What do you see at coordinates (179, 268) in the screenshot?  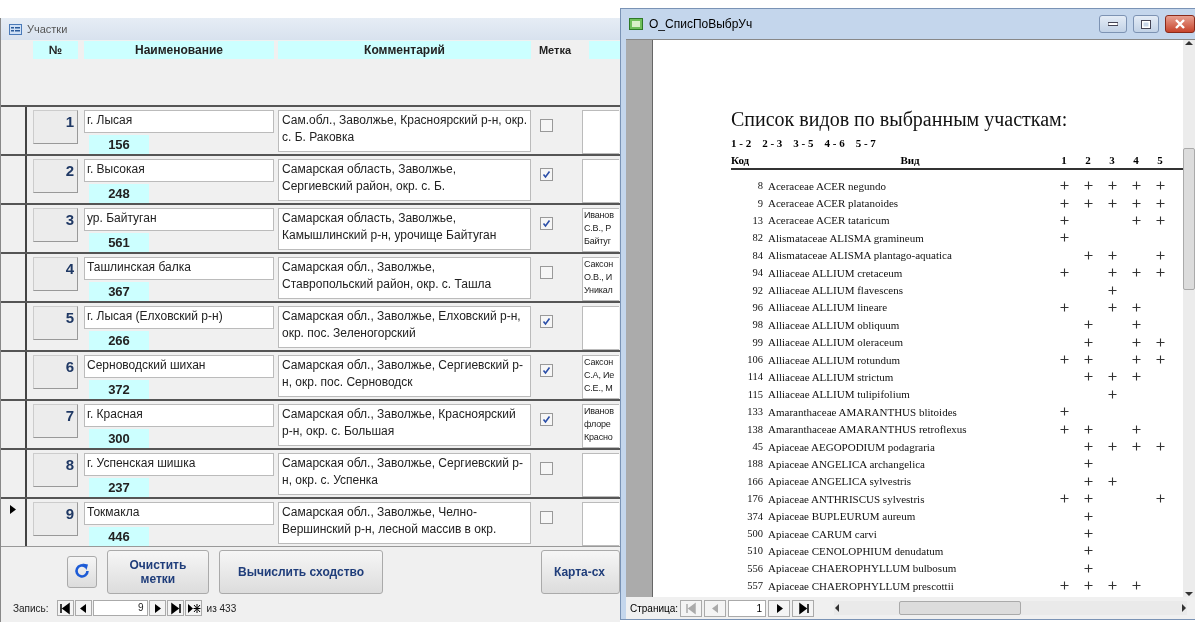 I see `name-field: Ташлинская балка` at bounding box center [179, 268].